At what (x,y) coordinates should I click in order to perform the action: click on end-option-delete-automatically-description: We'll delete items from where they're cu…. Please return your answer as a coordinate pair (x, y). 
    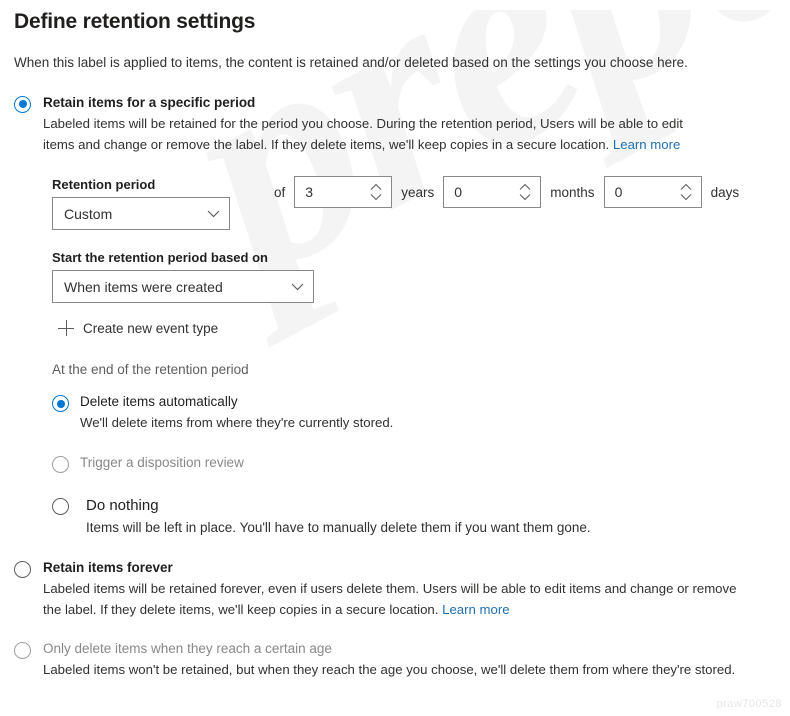
    Looking at the image, I should click on (237, 423).